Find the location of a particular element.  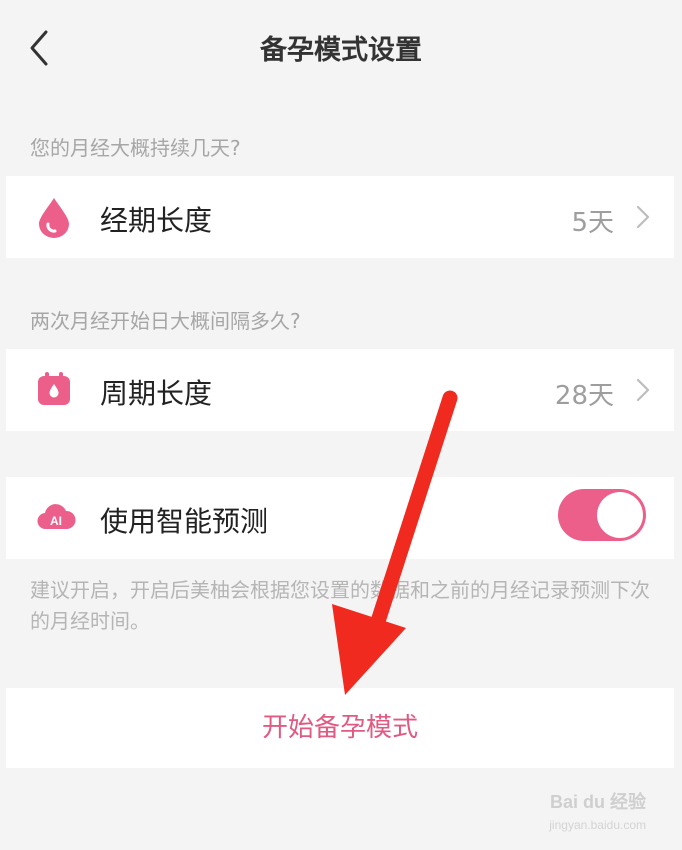

top-bar: 备孕模式设置 is located at coordinates (341, 47).